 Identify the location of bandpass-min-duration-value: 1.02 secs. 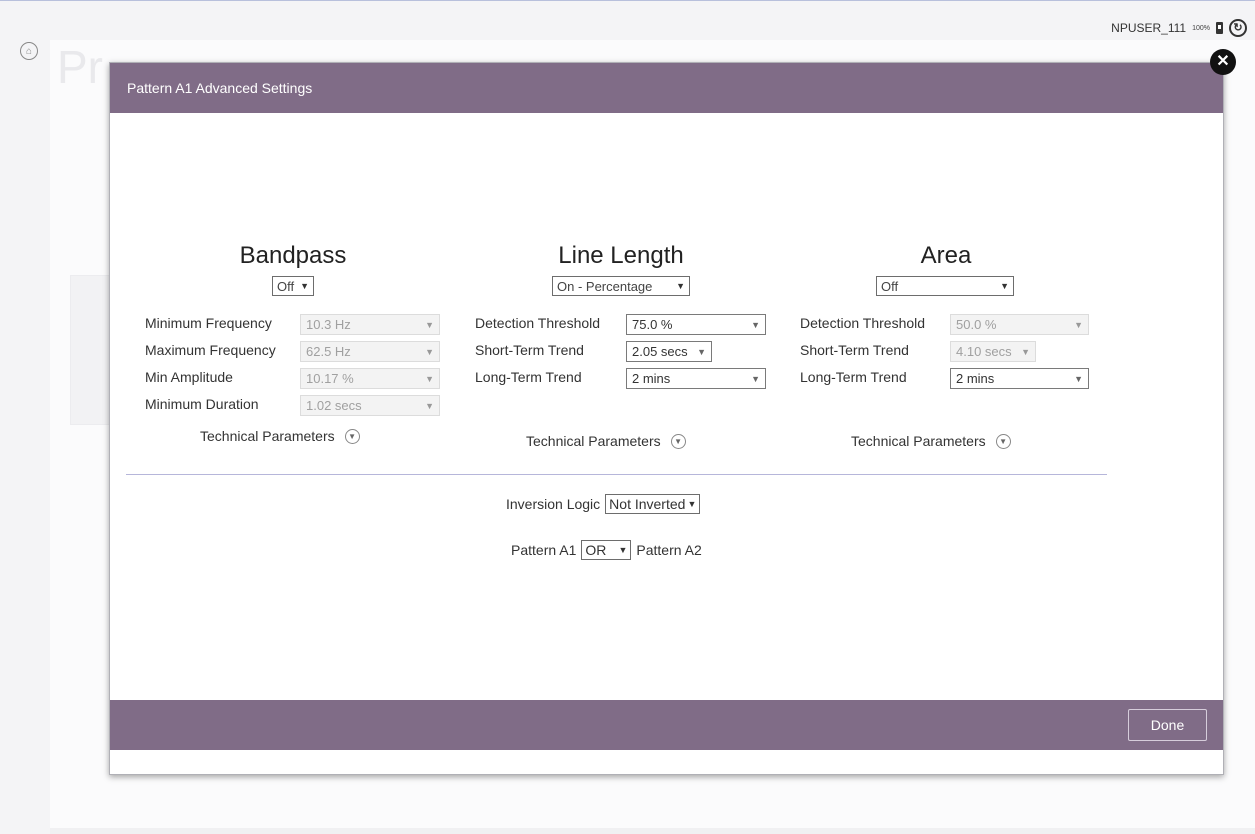
(334, 405).